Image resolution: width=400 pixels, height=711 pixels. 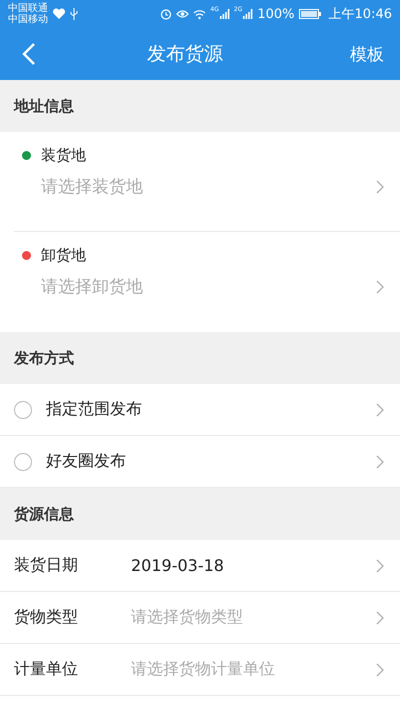 I want to click on field-value: 2019-03-18, so click(x=178, y=565).